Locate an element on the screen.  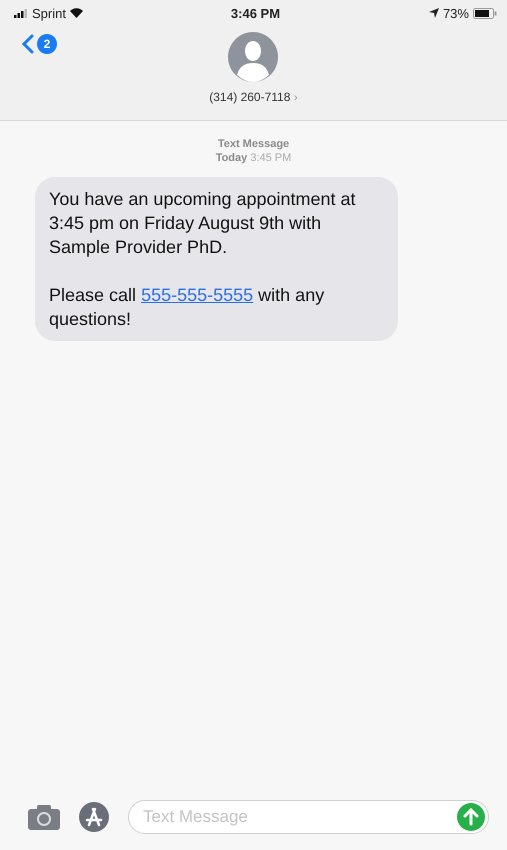
app-store-icon is located at coordinates (94, 817).